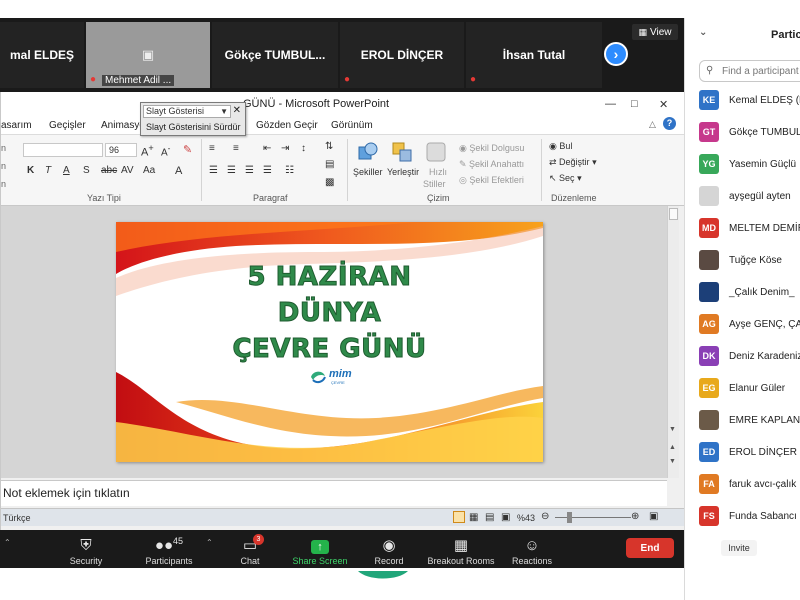  Describe the element at coordinates (749, 71) in the screenshot. I see `participant-search-input: ⚲ Find a participant` at that location.